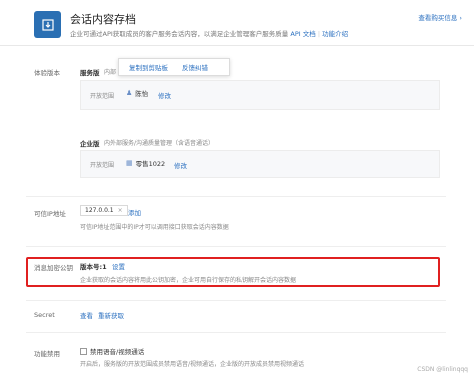 The height and width of the screenshot is (377, 474). What do you see at coordinates (164, 95) in the screenshot?
I see `service-edit-link: 修改` at bounding box center [164, 95].